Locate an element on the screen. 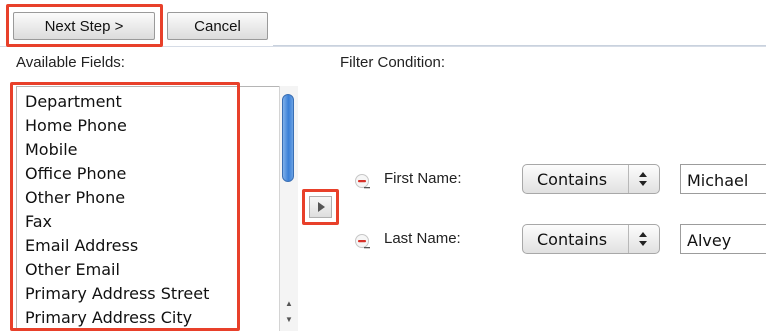 The height and width of the screenshot is (331, 766). filter-value-input: Michael is located at coordinates (723, 179).